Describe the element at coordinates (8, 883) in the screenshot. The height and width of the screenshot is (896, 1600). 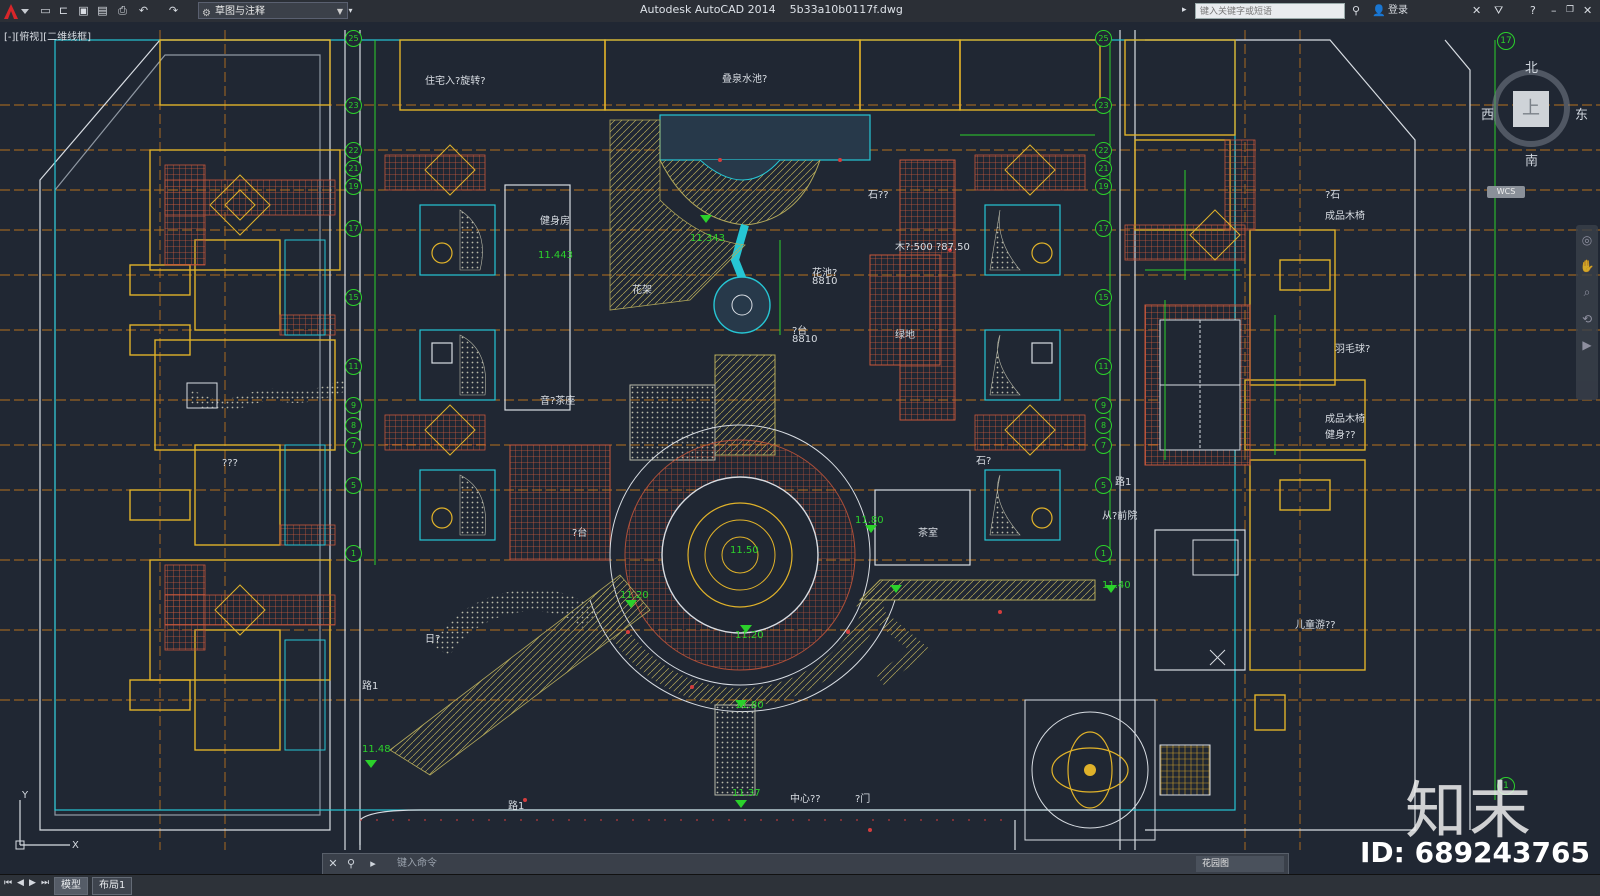
I see `first-tab-icon: ⏮` at that location.